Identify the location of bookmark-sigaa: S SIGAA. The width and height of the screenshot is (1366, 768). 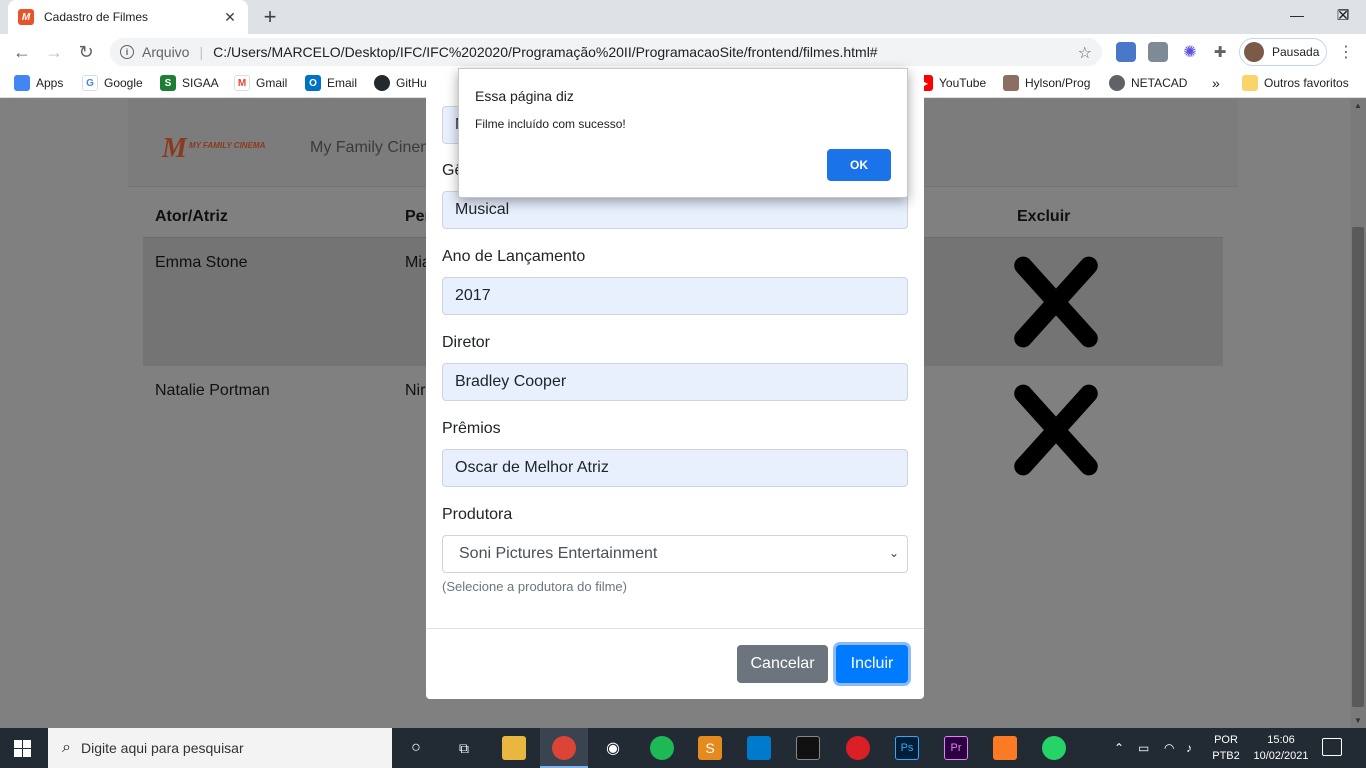
(189, 83).